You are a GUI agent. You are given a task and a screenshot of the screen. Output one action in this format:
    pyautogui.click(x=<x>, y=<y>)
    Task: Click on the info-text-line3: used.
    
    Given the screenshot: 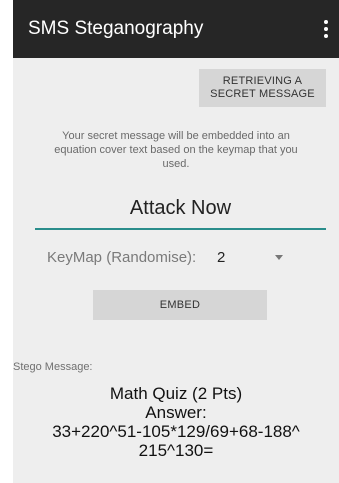 What is the action you would take?
    pyautogui.click(x=176, y=164)
    